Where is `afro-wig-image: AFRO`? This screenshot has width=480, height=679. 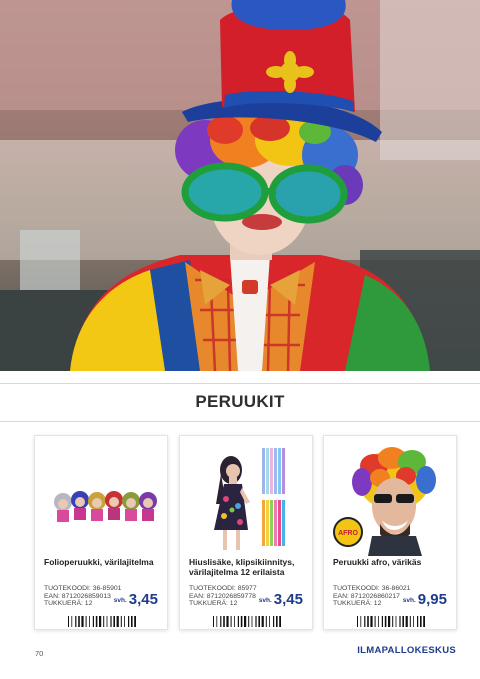
afro-wig-image: AFRO is located at coordinates (384, 501).